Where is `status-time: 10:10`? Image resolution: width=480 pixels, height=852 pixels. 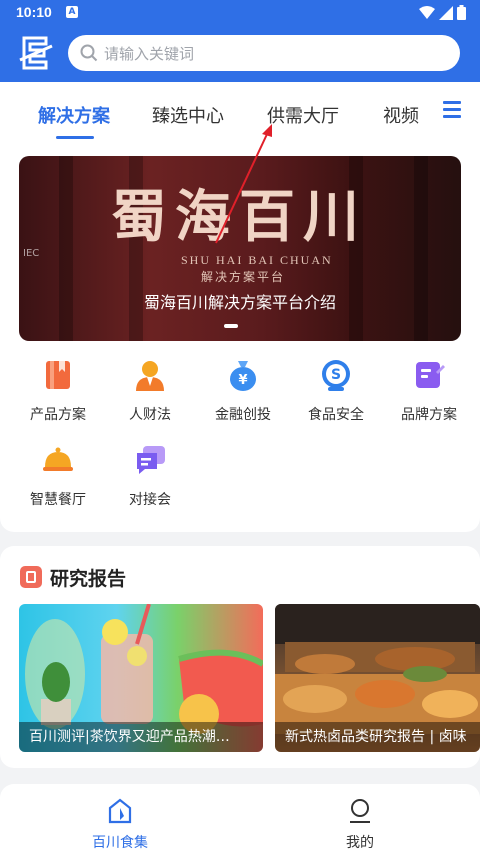
status-time: 10:10 is located at coordinates (34, 12).